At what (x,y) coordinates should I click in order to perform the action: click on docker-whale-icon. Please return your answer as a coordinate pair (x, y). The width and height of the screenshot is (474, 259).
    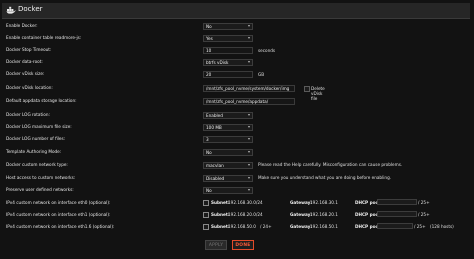
    Looking at the image, I should click on (11, 10).